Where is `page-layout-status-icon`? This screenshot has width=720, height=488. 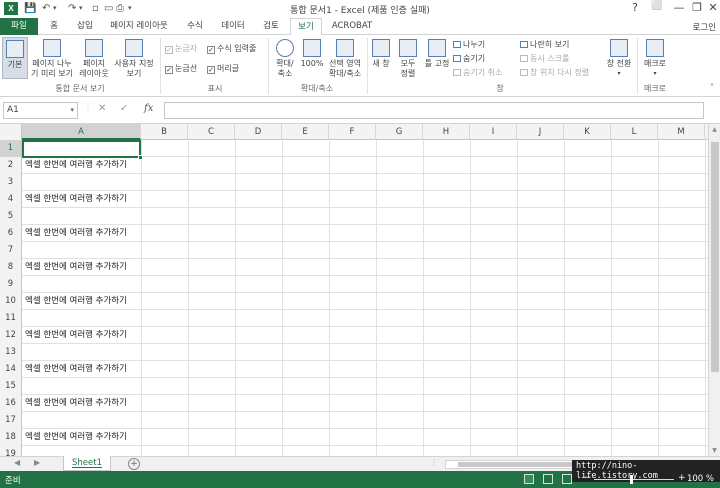 page-layout-status-icon is located at coordinates (548, 479).